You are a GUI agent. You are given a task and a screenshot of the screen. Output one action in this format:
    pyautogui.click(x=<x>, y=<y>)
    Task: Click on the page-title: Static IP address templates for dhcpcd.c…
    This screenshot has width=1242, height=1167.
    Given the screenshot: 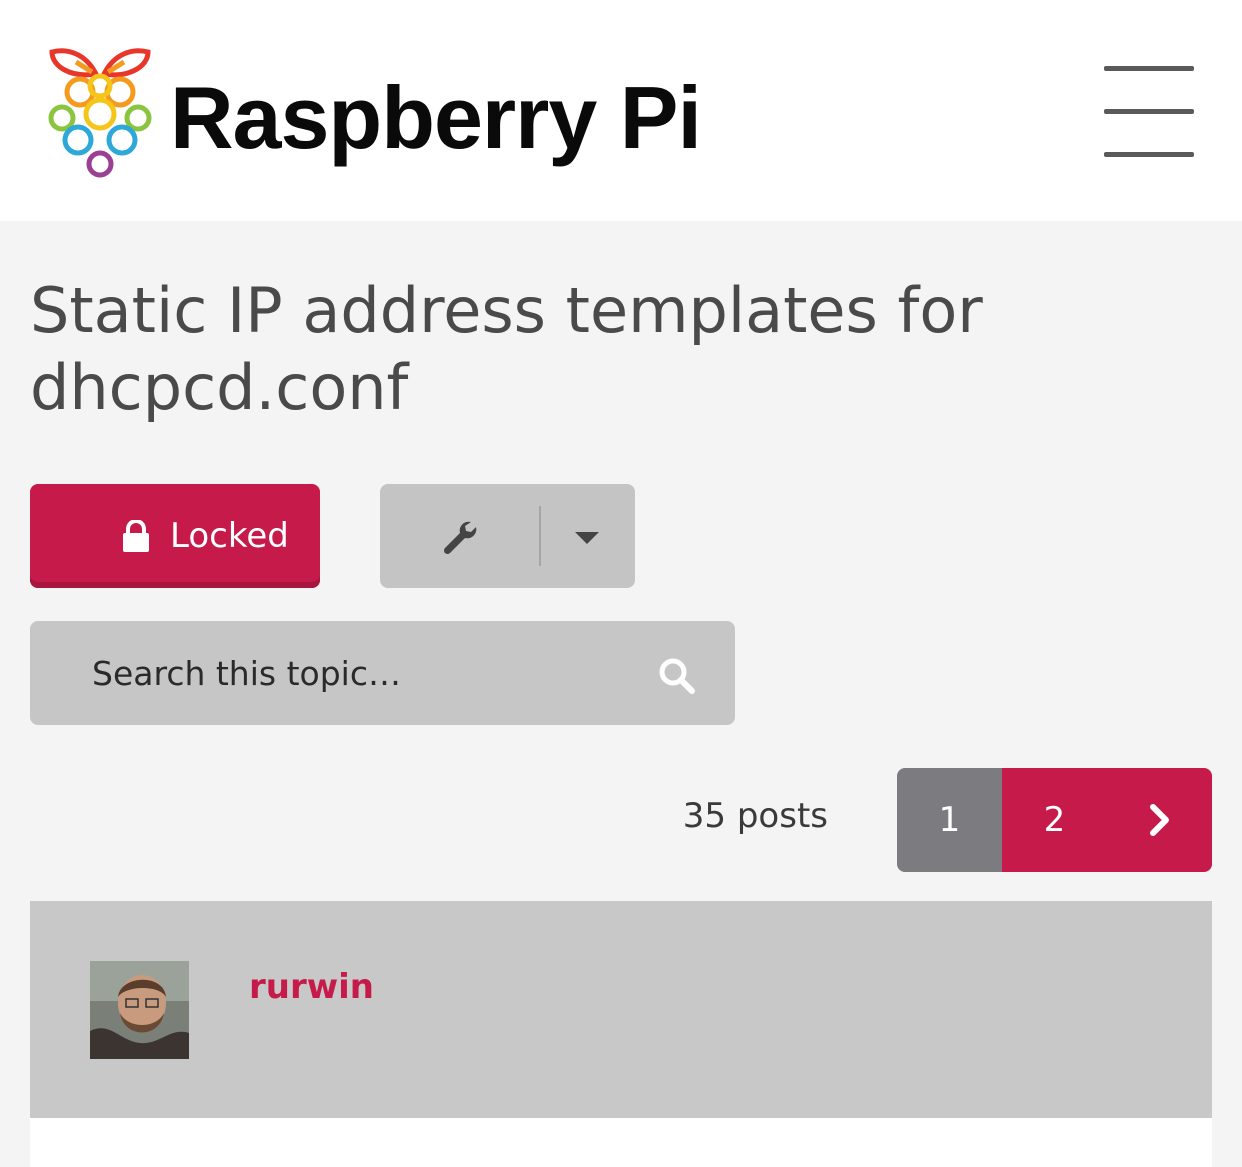 What is the action you would take?
    pyautogui.click(x=530, y=349)
    